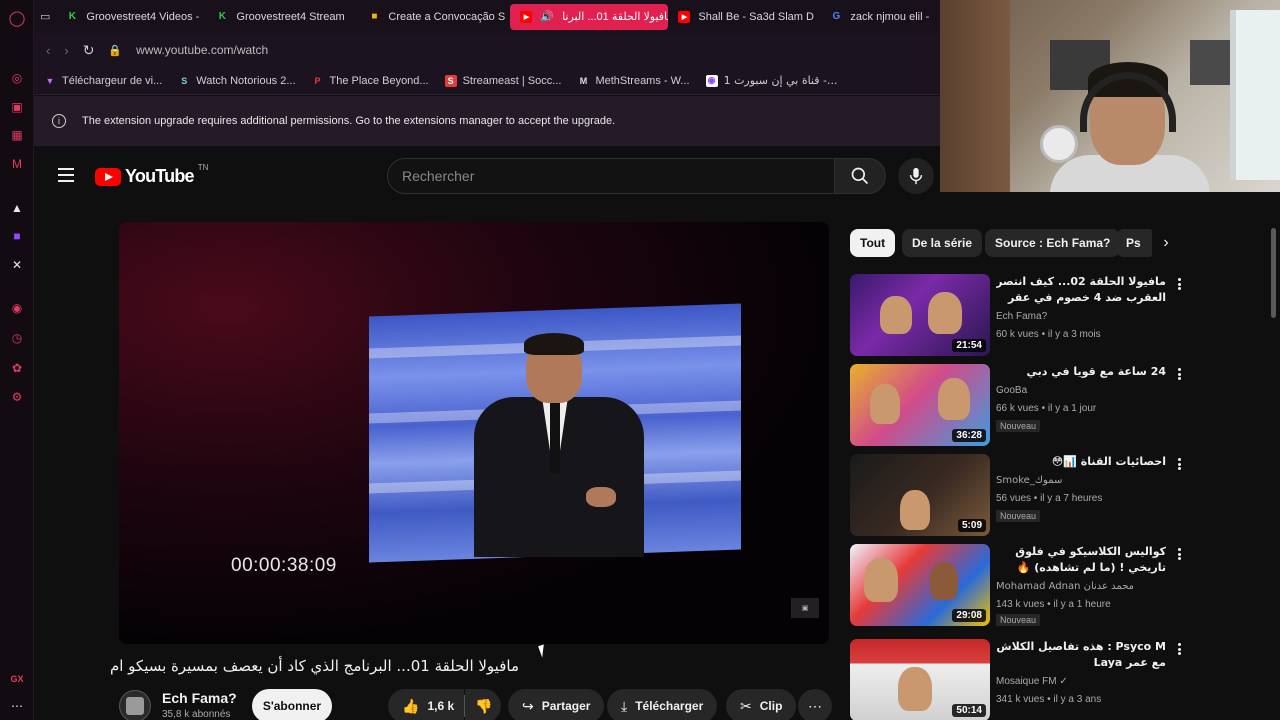 The image size is (1280, 720). I want to click on gx-corner-icon: M, so click(17, 164).